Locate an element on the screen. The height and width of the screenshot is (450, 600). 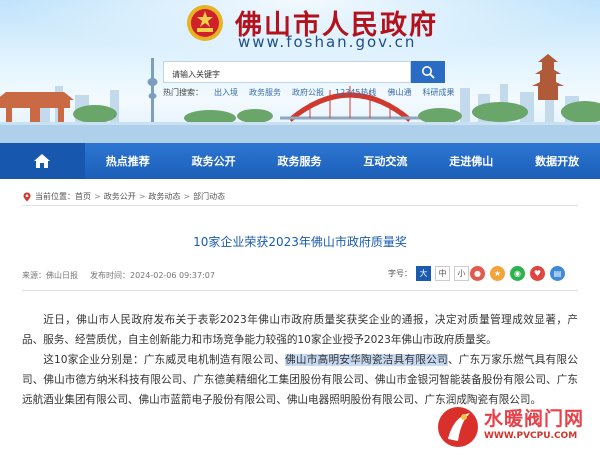
hot-search-link: 政务服务 is located at coordinates (265, 92).